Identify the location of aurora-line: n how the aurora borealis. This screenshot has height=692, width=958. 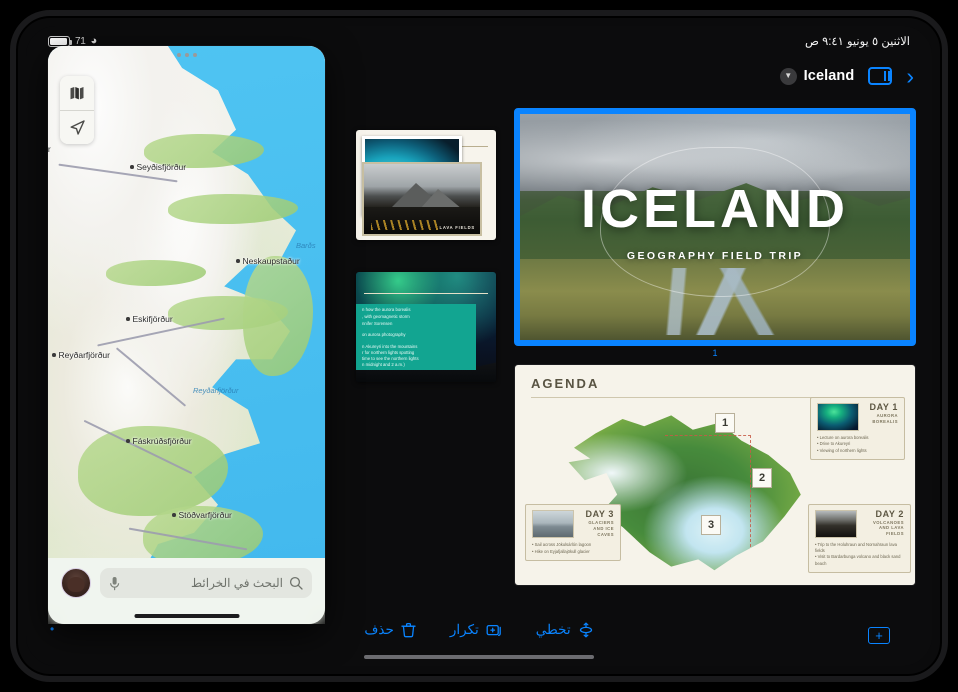
(386, 309).